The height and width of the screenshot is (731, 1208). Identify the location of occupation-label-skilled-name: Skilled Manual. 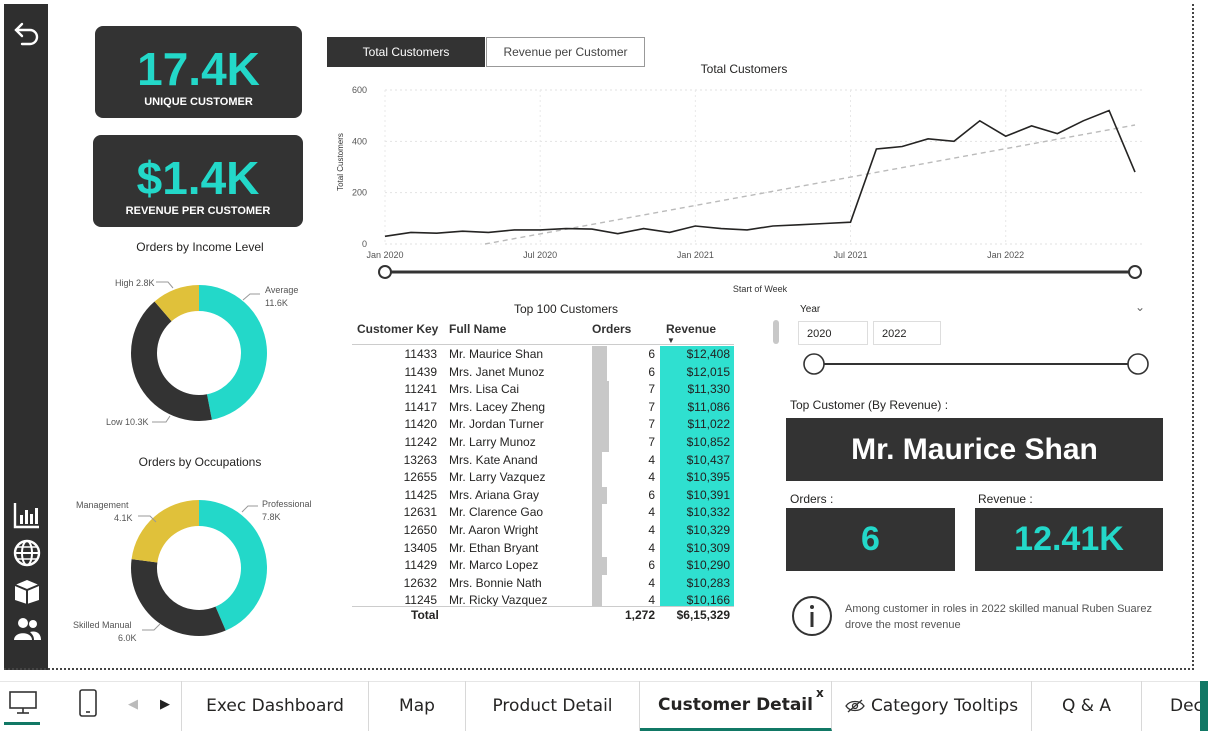
(102, 625).